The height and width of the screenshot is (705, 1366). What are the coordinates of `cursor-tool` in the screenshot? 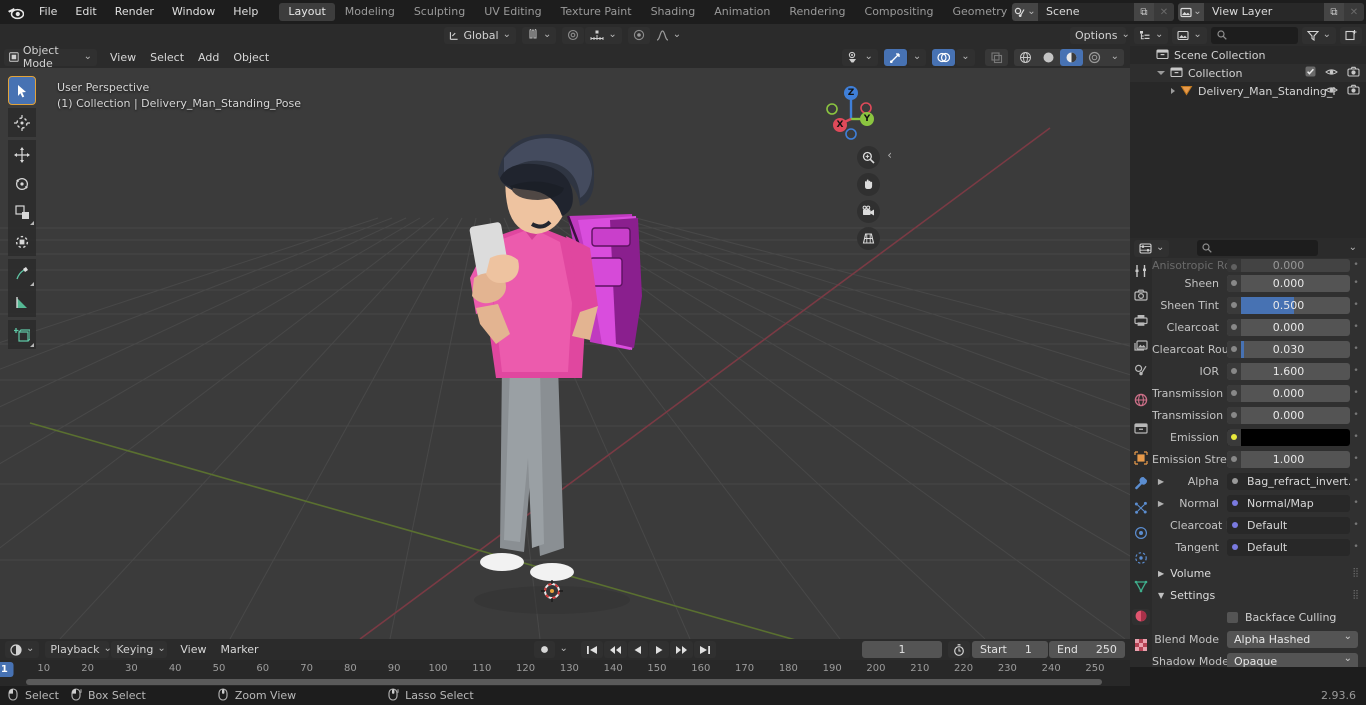 It's located at (22, 122).